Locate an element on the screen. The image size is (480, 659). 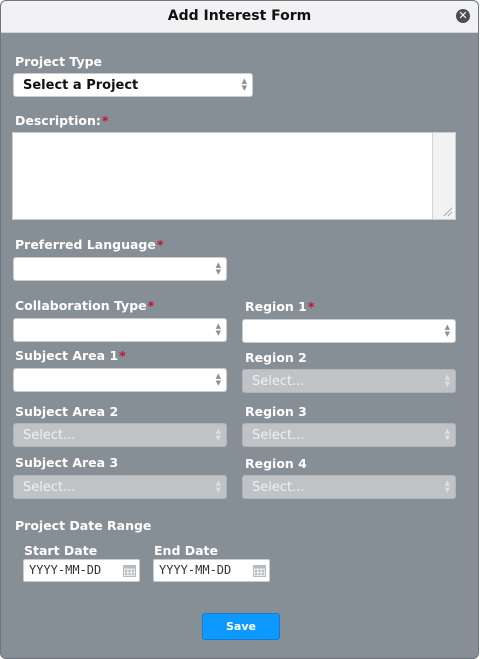
end-date-input: YYYY-MM-DD is located at coordinates (211, 570).